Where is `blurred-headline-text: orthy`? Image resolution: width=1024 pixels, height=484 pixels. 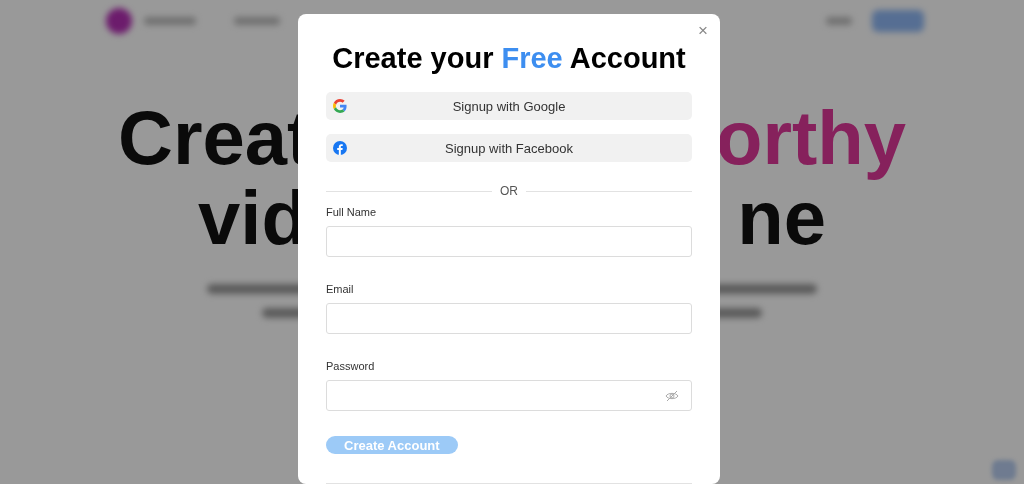 blurred-headline-text: orthy is located at coordinates (811, 138).